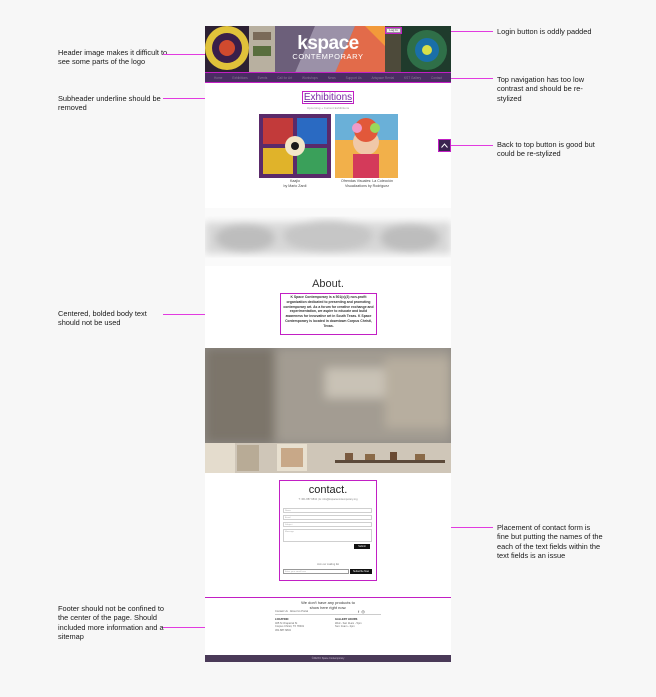 Image resolution: width=656 pixels, height=697 pixels. I want to click on nav-item-contact: Contact, so click(436, 78).